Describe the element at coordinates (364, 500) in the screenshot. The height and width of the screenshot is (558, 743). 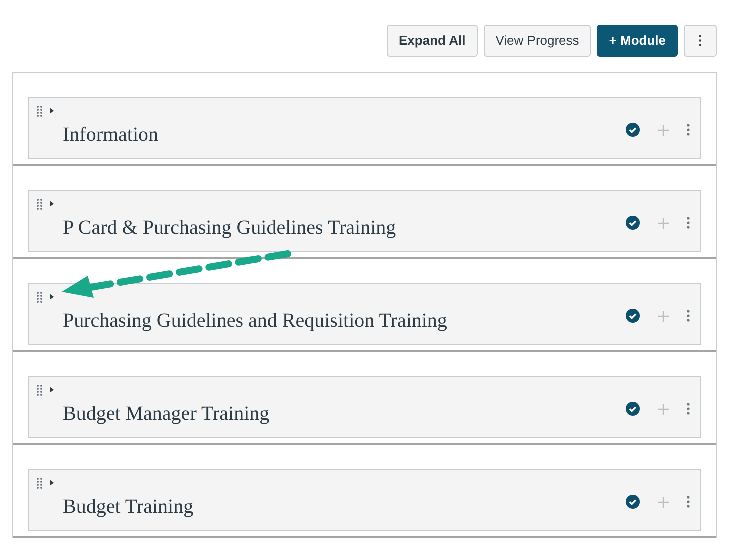
I see `module-header: Budget Training` at that location.